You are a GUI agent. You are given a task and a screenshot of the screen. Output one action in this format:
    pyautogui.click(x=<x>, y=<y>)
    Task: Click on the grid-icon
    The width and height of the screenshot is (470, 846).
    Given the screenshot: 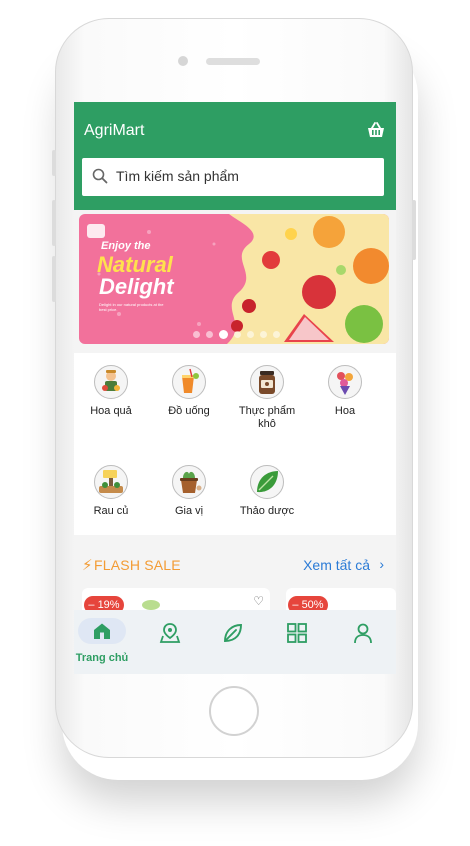 What is the action you would take?
    pyautogui.click(x=297, y=633)
    